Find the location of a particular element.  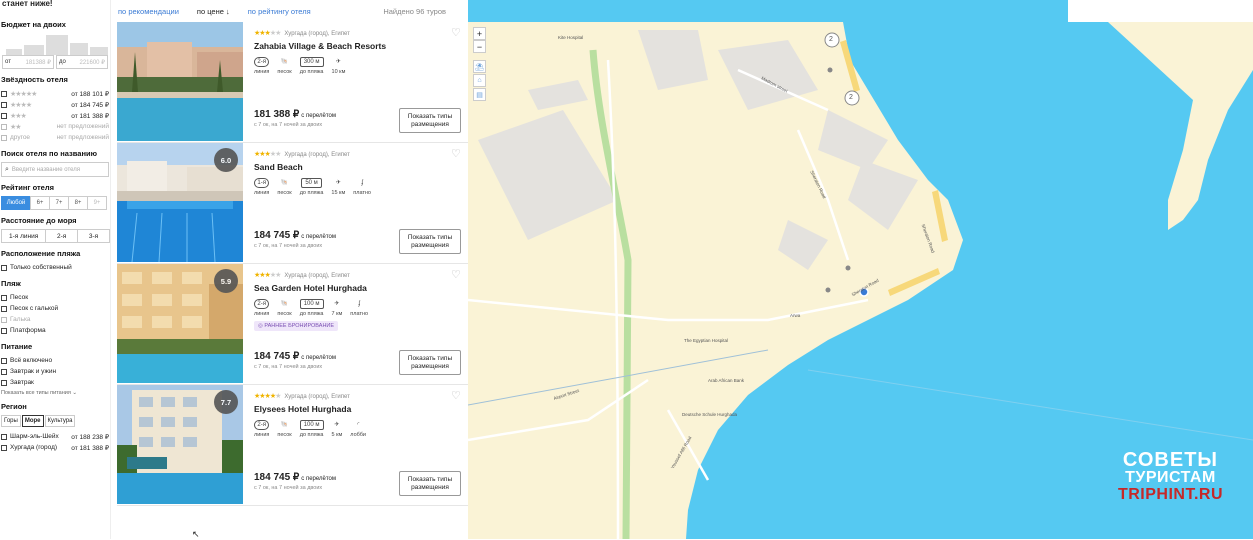

map-layer-icon: ▤ is located at coordinates (479, 94).